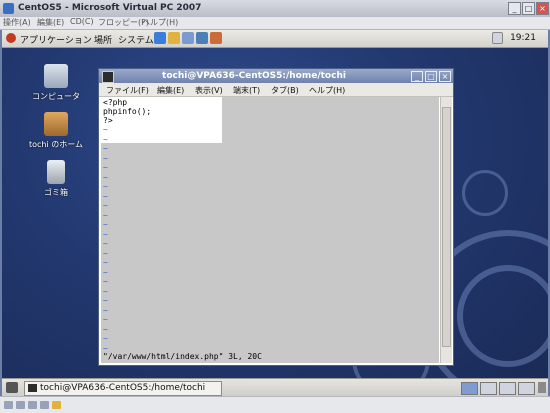 The width and height of the screenshot is (550, 413). I want to click on desktop-icon-label: tochi のホーム, so click(56, 144).